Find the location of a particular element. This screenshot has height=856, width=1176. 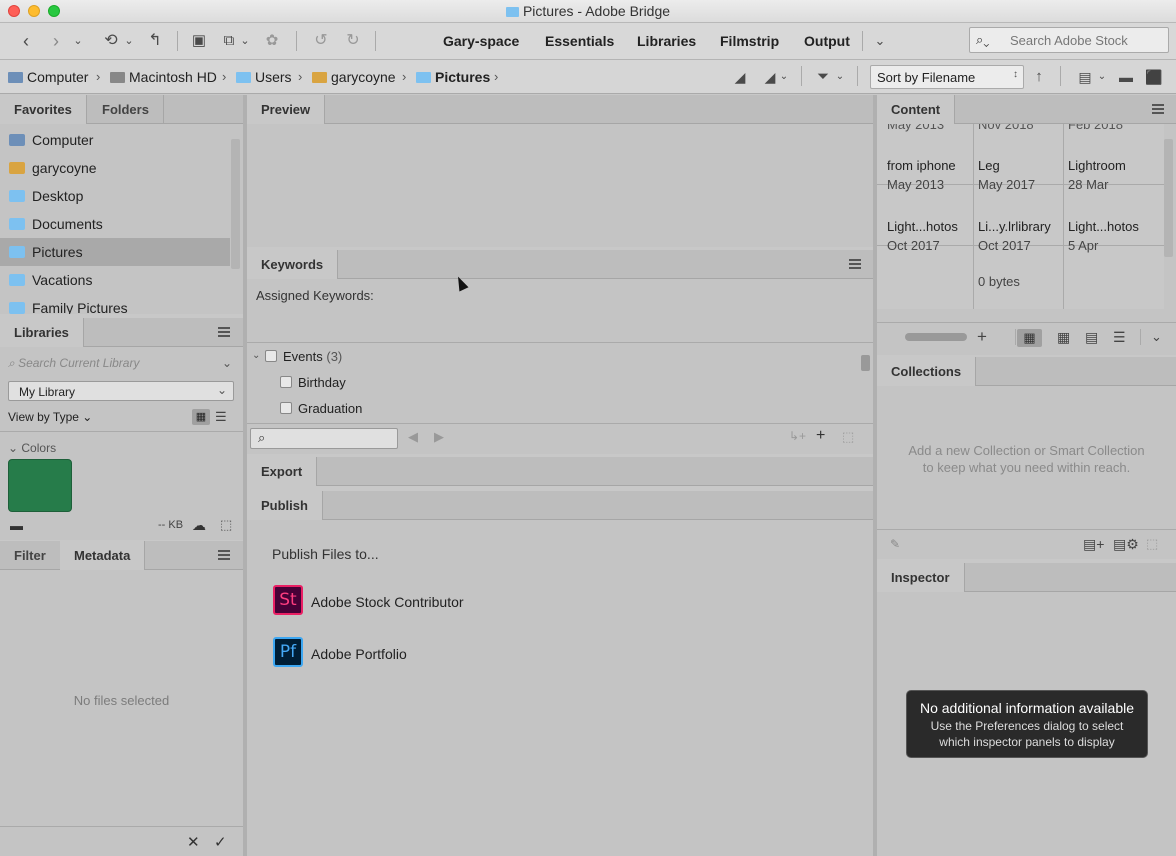

stock-search-input: ⌕⌄ Search Adobe Stock is located at coordinates (1069, 40).